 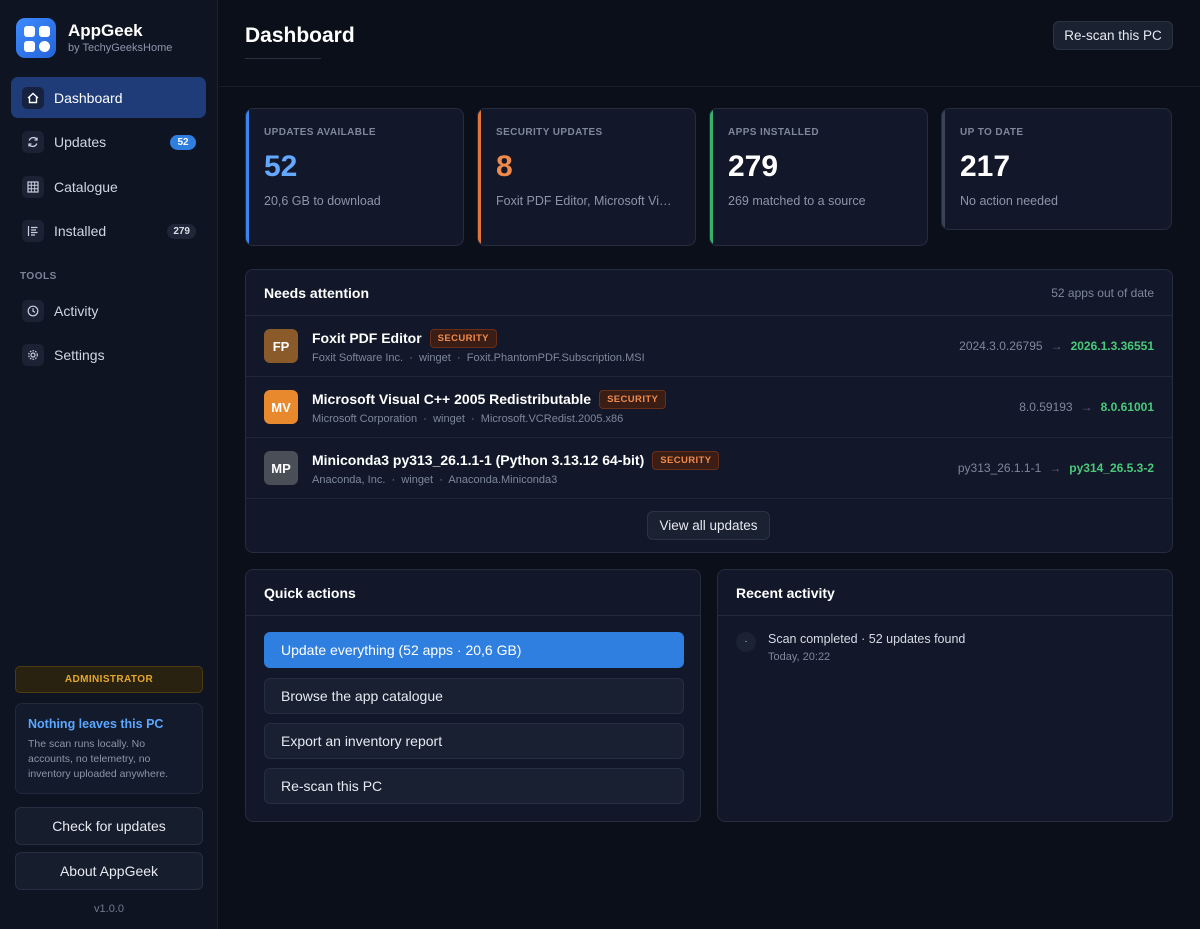 I want to click on activity-text: Scan completed · 52 updates found, so click(x=867, y=639).